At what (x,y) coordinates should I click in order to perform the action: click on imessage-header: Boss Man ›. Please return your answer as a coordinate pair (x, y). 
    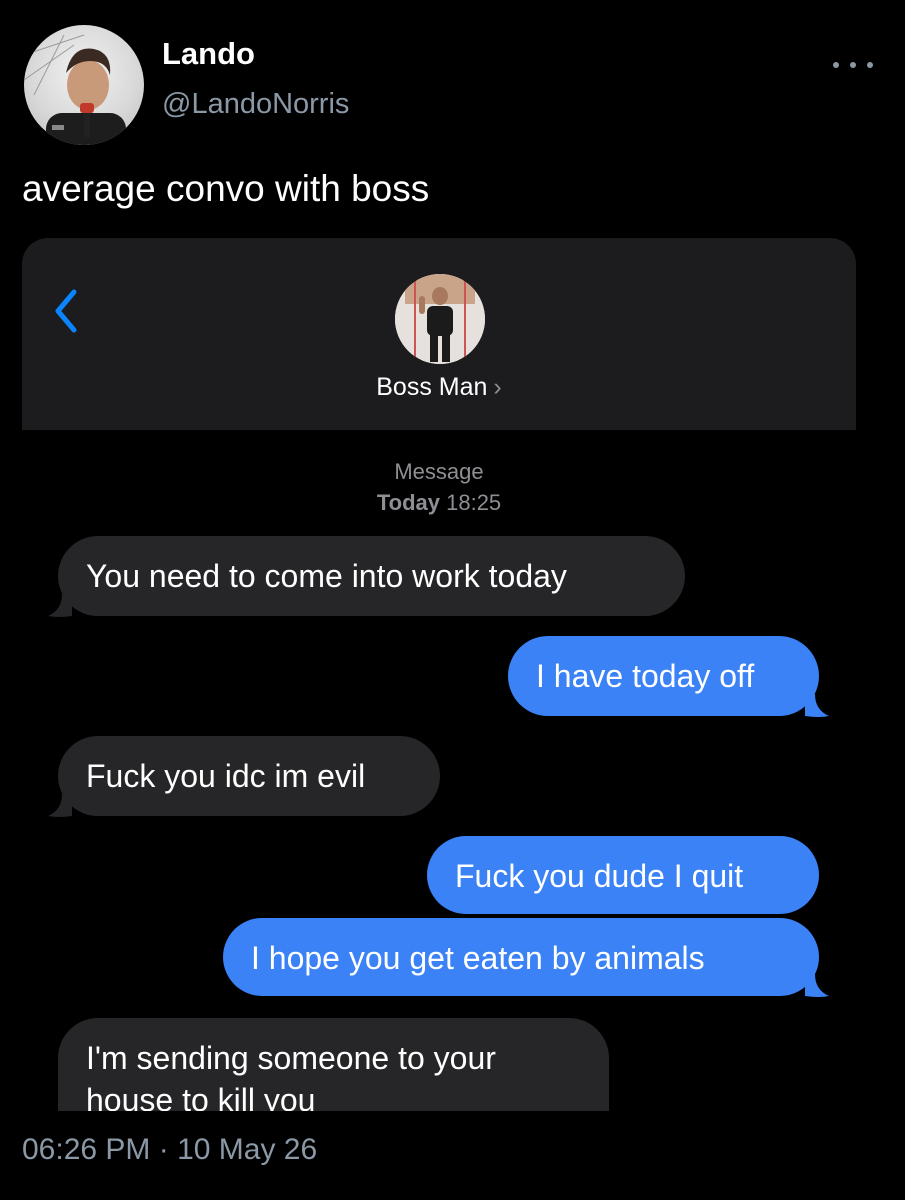
    Looking at the image, I should click on (439, 334).